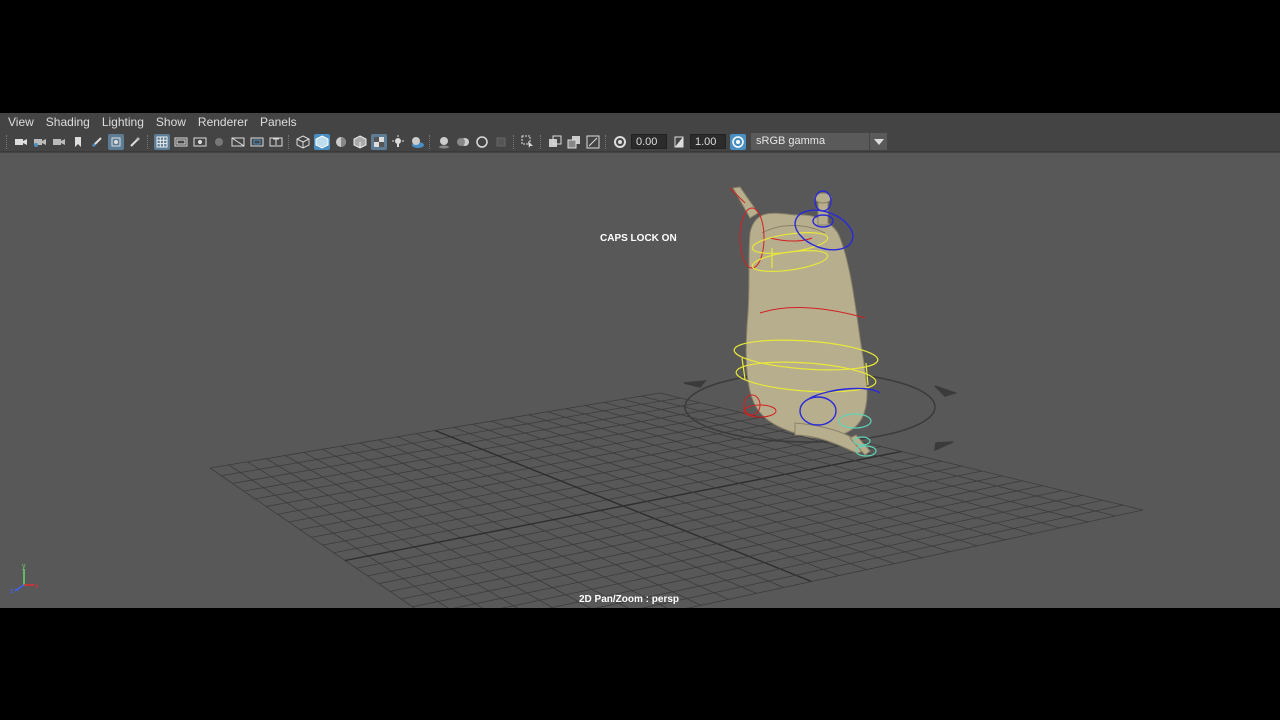 The image size is (1280, 720). I want to click on gamma-field: 1.00, so click(708, 141).